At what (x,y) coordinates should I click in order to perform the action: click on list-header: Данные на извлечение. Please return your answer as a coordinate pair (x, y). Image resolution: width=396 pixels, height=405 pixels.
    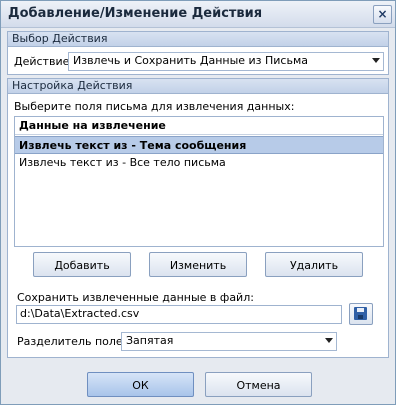
    Looking at the image, I should click on (199, 126).